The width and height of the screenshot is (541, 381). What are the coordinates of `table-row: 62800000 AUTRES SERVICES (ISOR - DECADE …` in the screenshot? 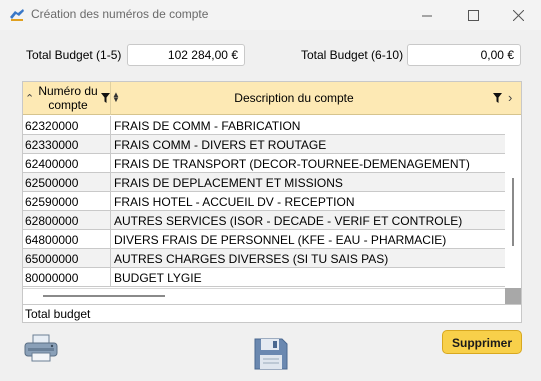 It's located at (264, 220).